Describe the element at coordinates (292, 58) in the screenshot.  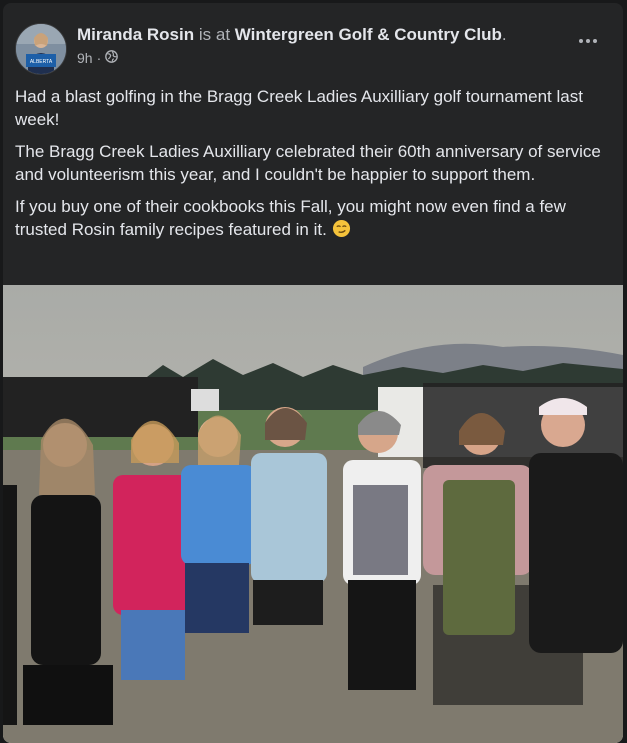
I see `post-time-line: 9h ·` at that location.